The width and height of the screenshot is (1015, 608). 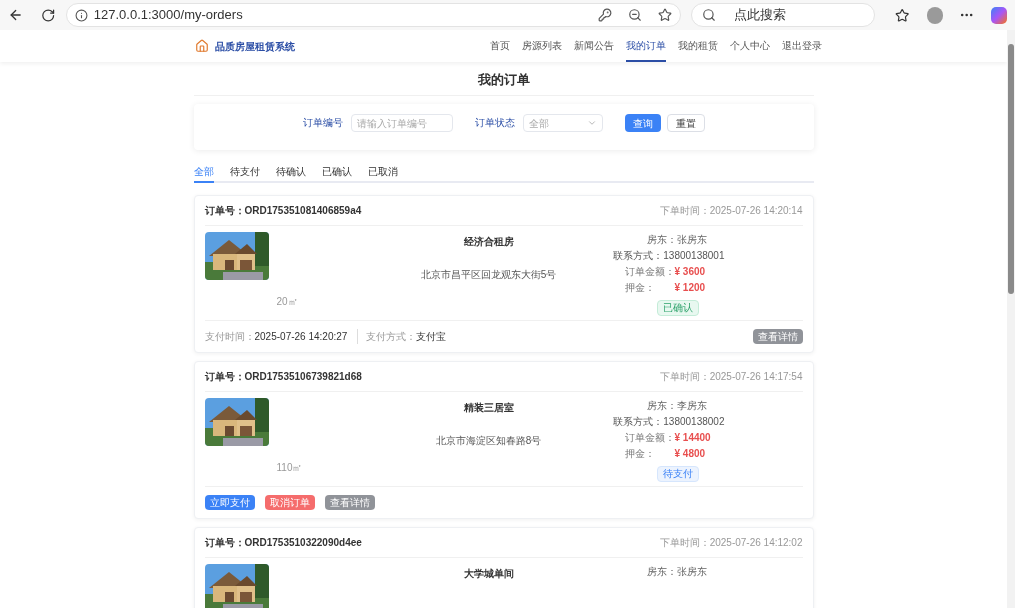 What do you see at coordinates (287, 302) in the screenshot?
I see `area-text: 20㎡` at bounding box center [287, 302].